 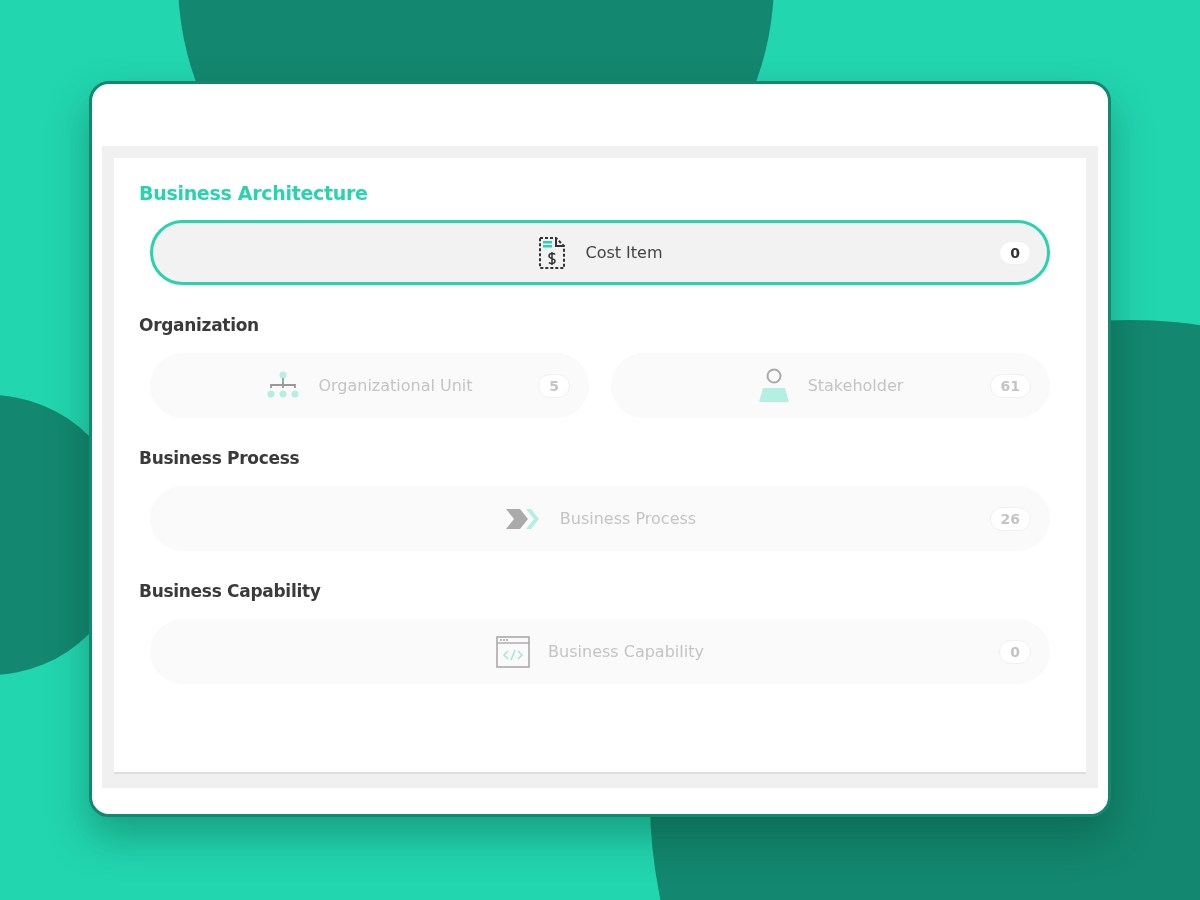 What do you see at coordinates (1010, 385) in the screenshot?
I see `count-badge: 61` at bounding box center [1010, 385].